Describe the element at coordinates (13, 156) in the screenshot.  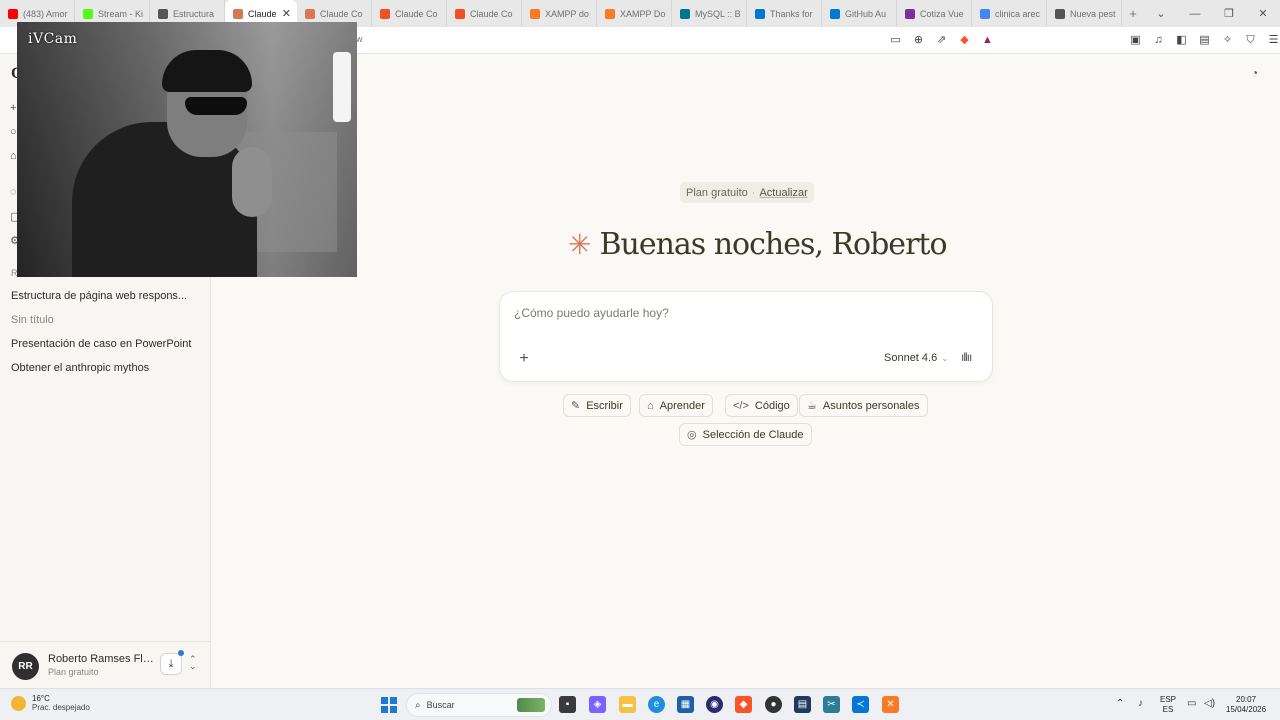
I see `customize-icon: ⌂` at that location.